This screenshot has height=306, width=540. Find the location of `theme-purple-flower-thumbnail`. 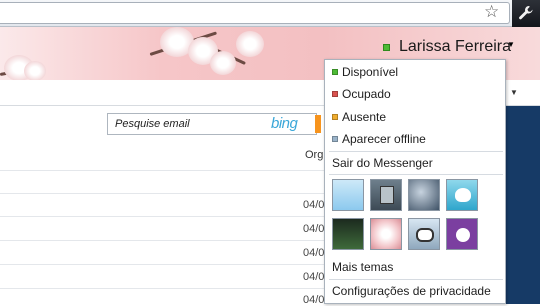

theme-purple-flower-thumbnail is located at coordinates (462, 234).